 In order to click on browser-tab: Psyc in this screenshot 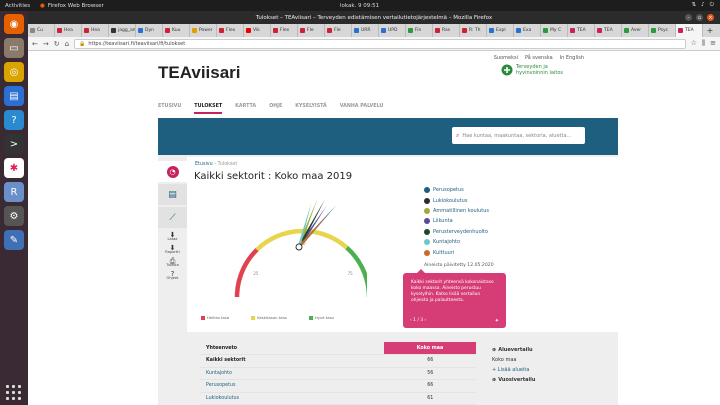, I will do `click(662, 30)`.